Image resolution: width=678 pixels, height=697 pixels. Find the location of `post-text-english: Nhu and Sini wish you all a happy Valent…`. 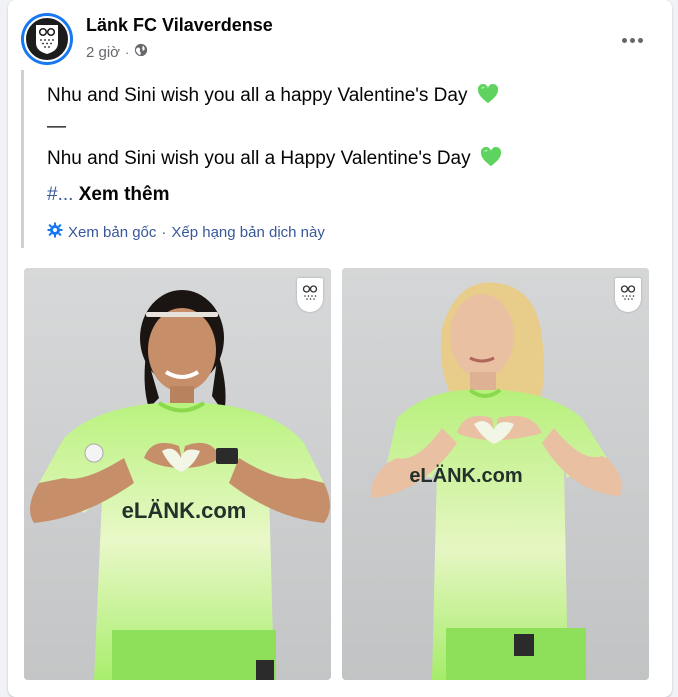

post-text-english: Nhu and Sini wish you all a happy Valent… is located at coordinates (257, 95).